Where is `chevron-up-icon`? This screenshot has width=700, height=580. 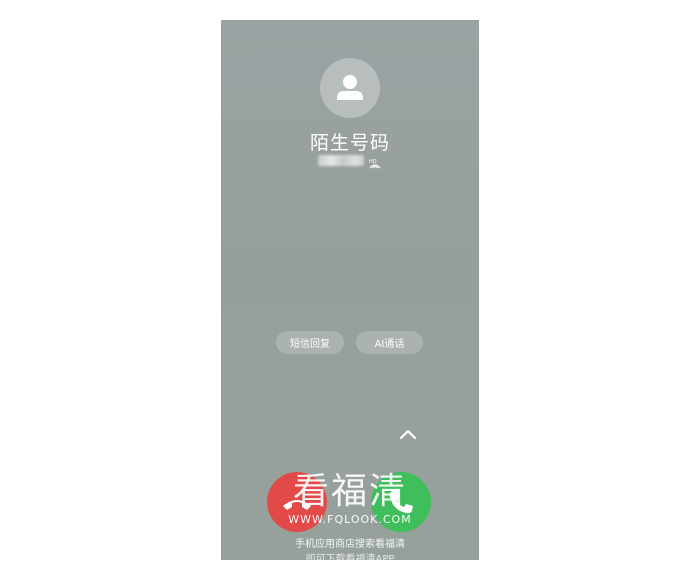 chevron-up-icon is located at coordinates (408, 434).